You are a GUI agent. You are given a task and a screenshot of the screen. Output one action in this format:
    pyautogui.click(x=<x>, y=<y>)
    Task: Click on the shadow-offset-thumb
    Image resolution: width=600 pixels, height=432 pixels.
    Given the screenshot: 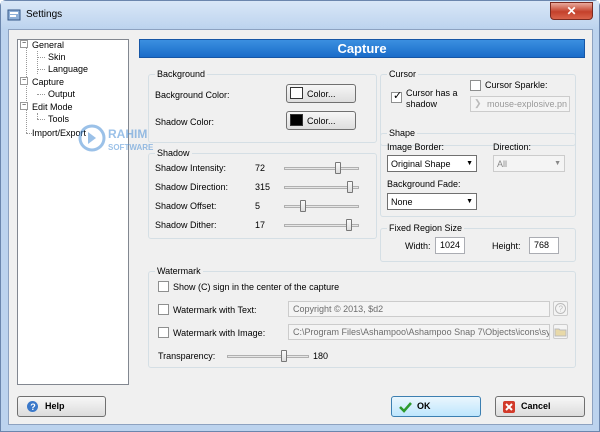 What is the action you would take?
    pyautogui.click(x=302, y=206)
    